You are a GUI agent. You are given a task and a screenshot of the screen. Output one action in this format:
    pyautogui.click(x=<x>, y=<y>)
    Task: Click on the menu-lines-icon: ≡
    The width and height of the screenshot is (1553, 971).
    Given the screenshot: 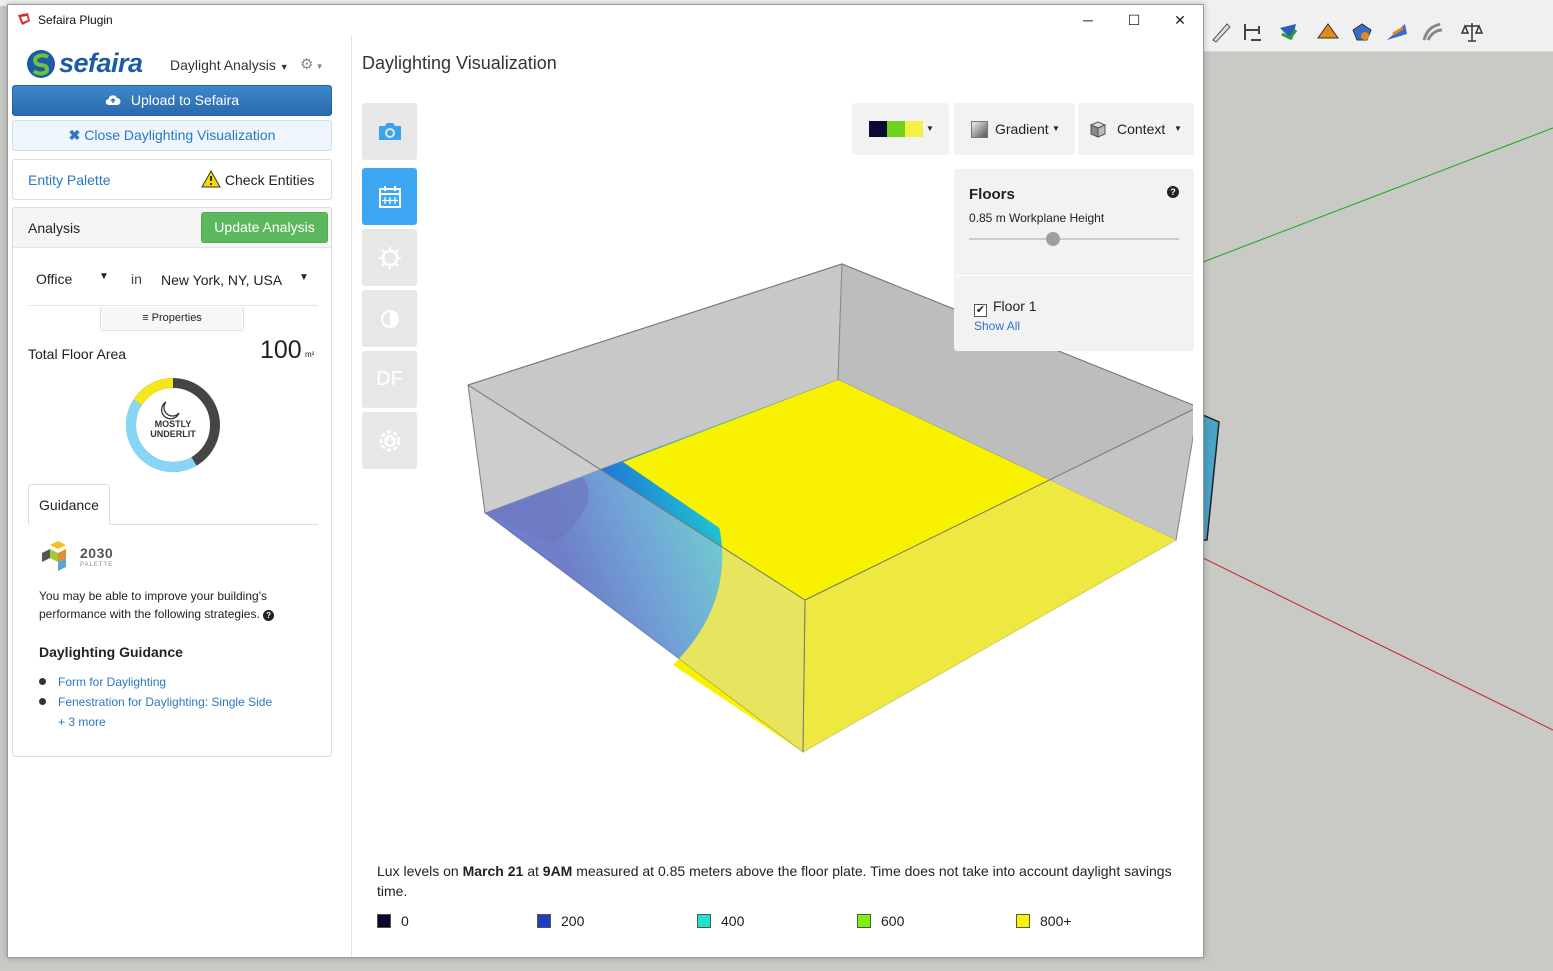 What is the action you would take?
    pyautogui.click(x=145, y=318)
    